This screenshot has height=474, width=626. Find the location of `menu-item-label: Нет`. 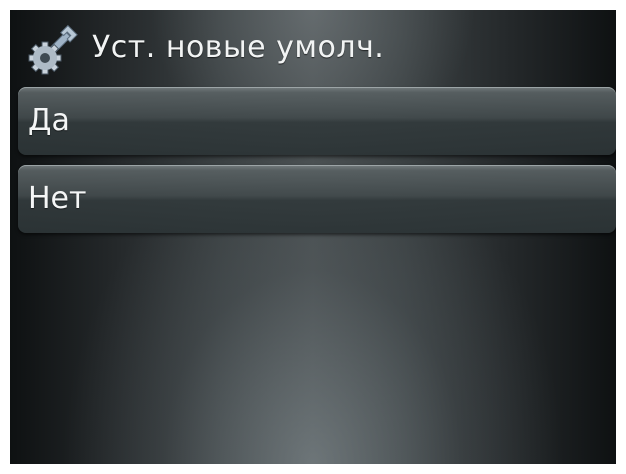

menu-item-label: Нет is located at coordinates (57, 198).